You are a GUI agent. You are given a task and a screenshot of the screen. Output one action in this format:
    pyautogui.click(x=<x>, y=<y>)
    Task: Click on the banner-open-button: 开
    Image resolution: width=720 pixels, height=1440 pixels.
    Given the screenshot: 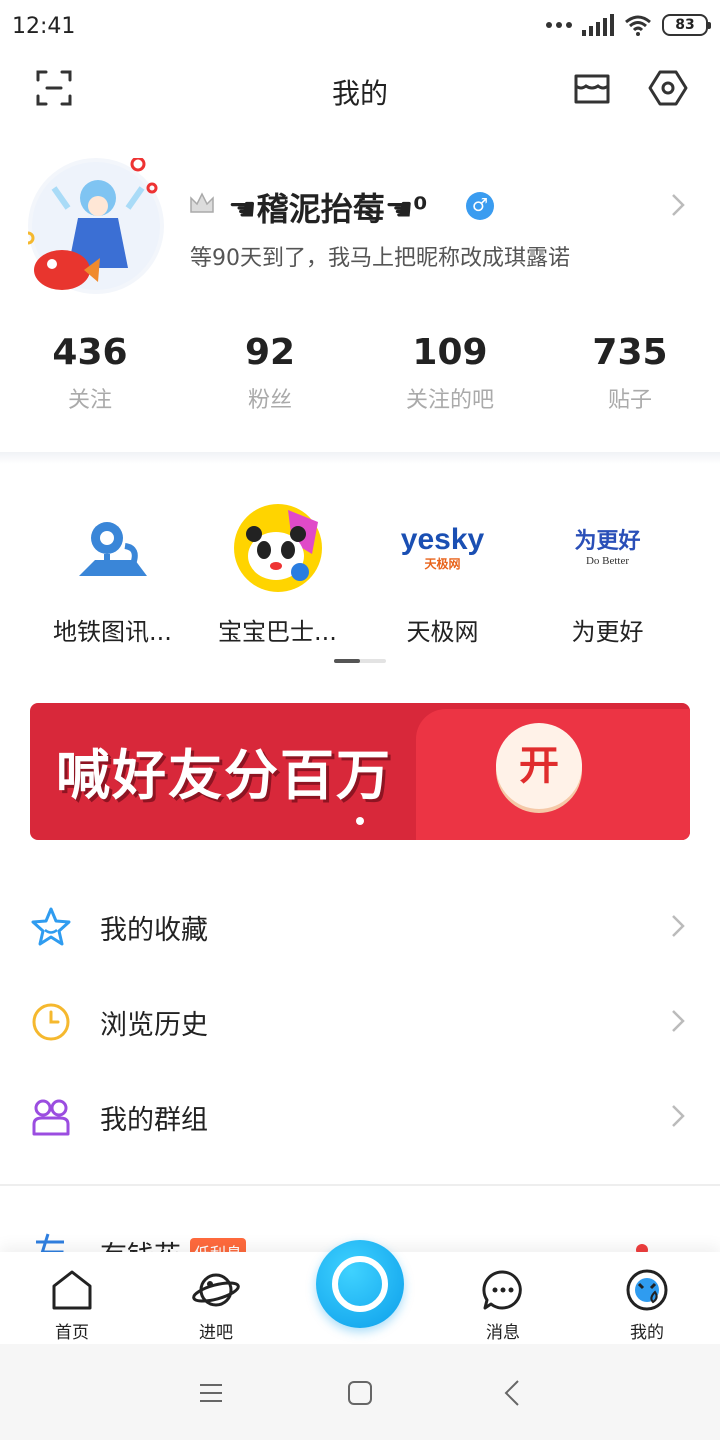 What is the action you would take?
    pyautogui.click(x=539, y=766)
    